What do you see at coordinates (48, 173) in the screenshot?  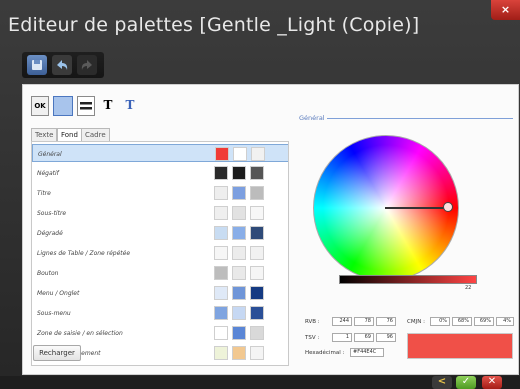 I see `list-item-label: Négatif` at bounding box center [48, 173].